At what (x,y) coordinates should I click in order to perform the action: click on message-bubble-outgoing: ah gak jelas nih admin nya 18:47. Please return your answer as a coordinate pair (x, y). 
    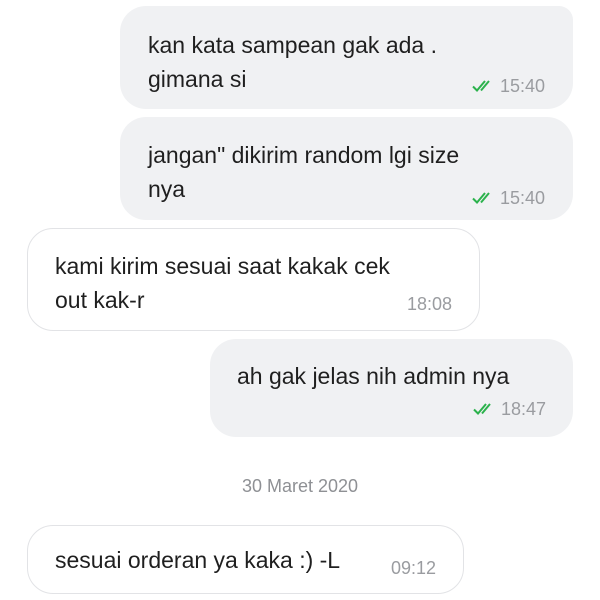
    Looking at the image, I should click on (391, 388).